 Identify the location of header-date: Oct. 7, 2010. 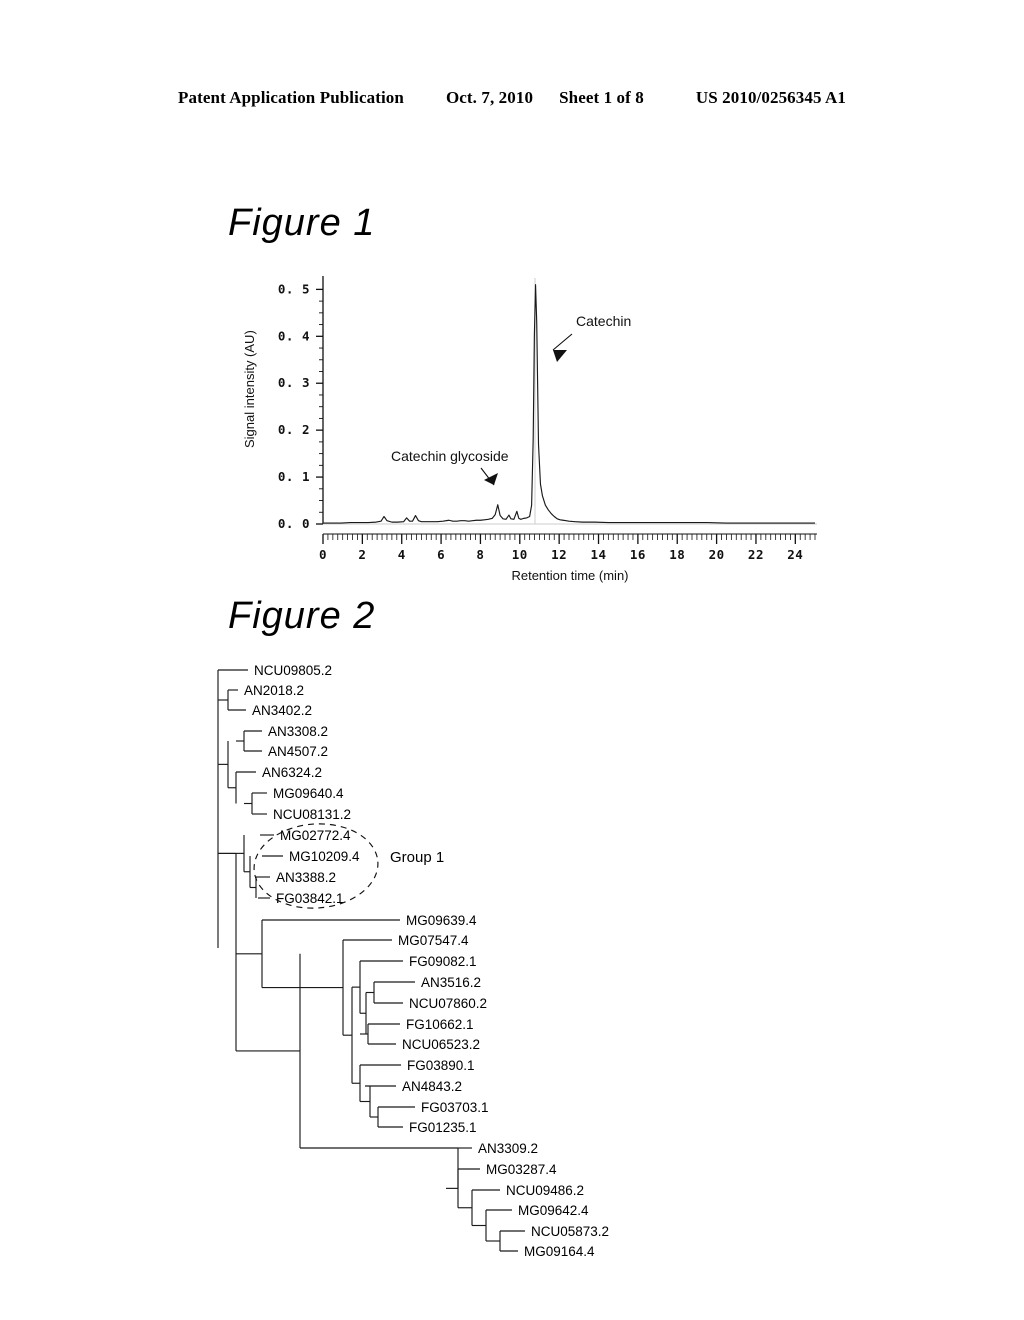
(489, 97).